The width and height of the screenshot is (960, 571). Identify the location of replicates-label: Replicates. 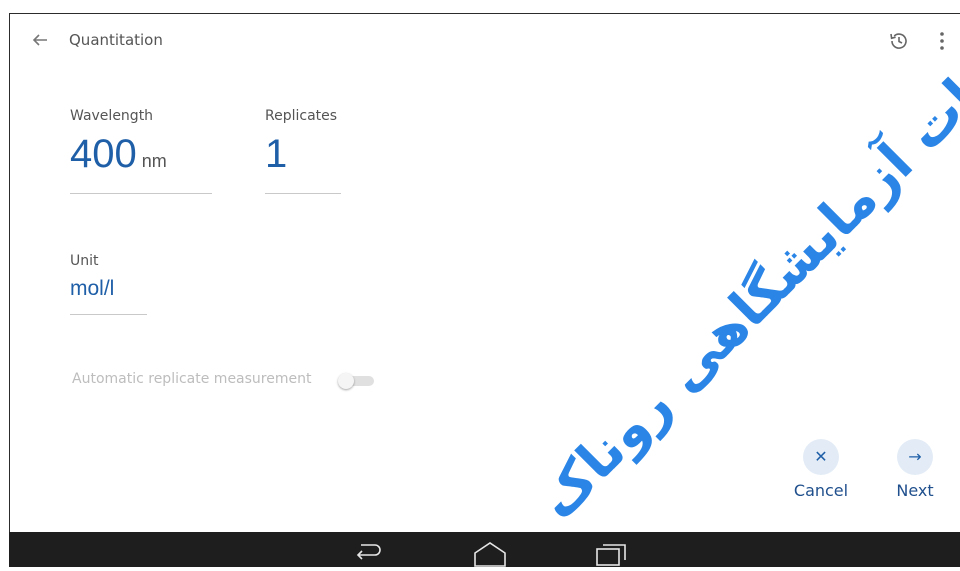
(301, 116).